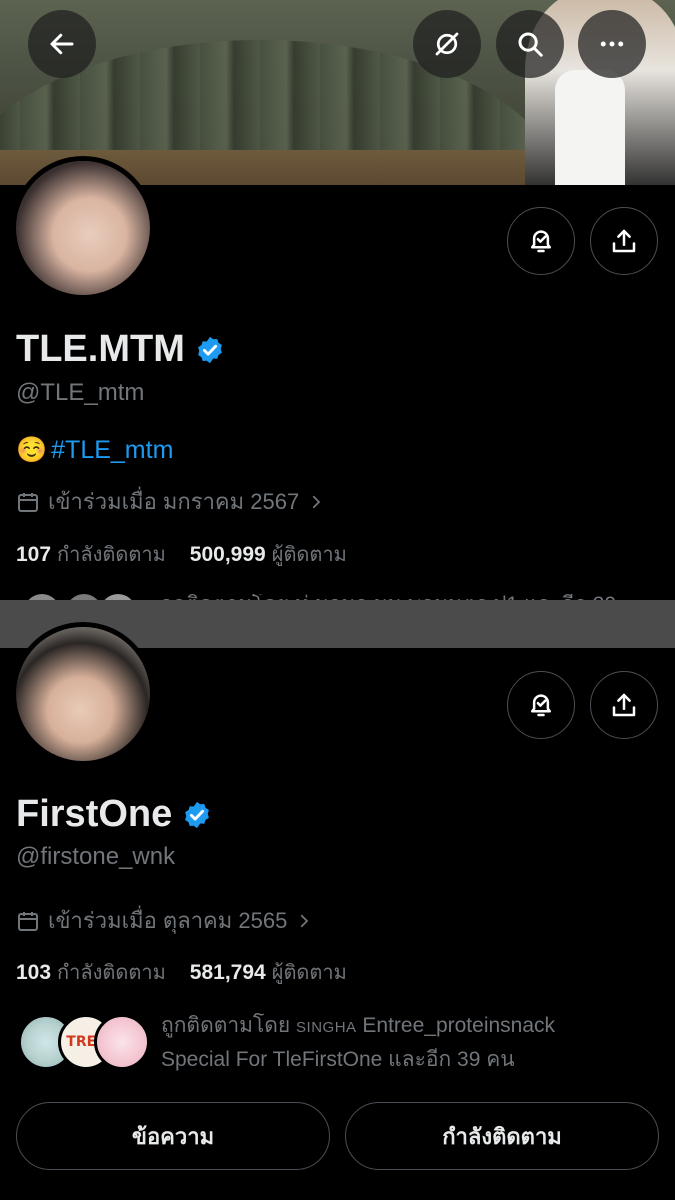 The height and width of the screenshot is (1200, 675). I want to click on following-count: 103, so click(33, 973).